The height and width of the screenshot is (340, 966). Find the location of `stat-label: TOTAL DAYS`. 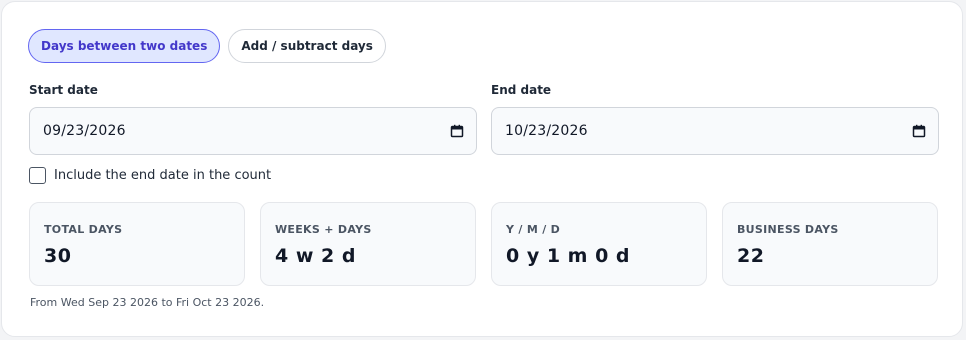

stat-label: TOTAL DAYS is located at coordinates (83, 229).